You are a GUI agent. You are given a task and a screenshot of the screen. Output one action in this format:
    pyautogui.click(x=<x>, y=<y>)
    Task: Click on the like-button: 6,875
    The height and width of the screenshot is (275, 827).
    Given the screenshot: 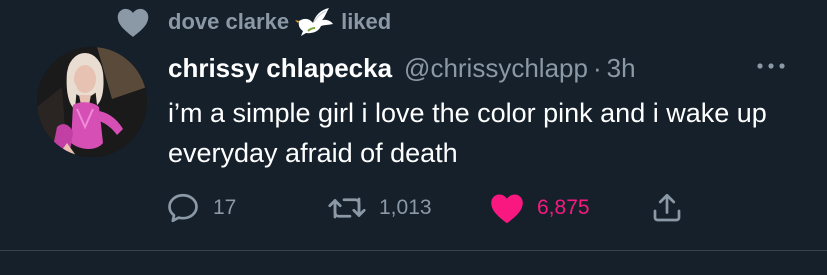 What is the action you would take?
    pyautogui.click(x=539, y=208)
    